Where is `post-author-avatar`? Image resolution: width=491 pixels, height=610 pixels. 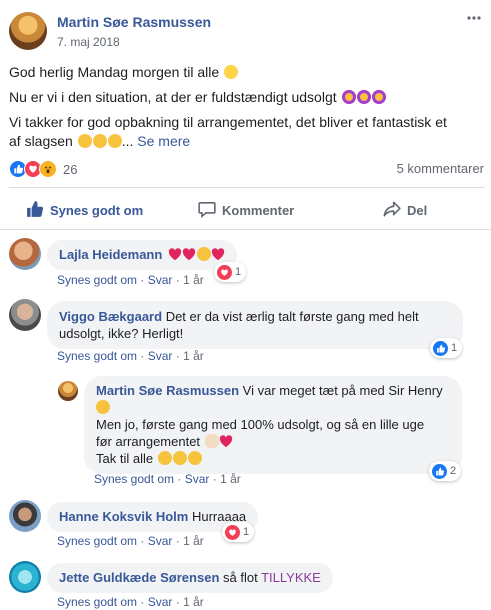
post-author-avatar is located at coordinates (28, 31).